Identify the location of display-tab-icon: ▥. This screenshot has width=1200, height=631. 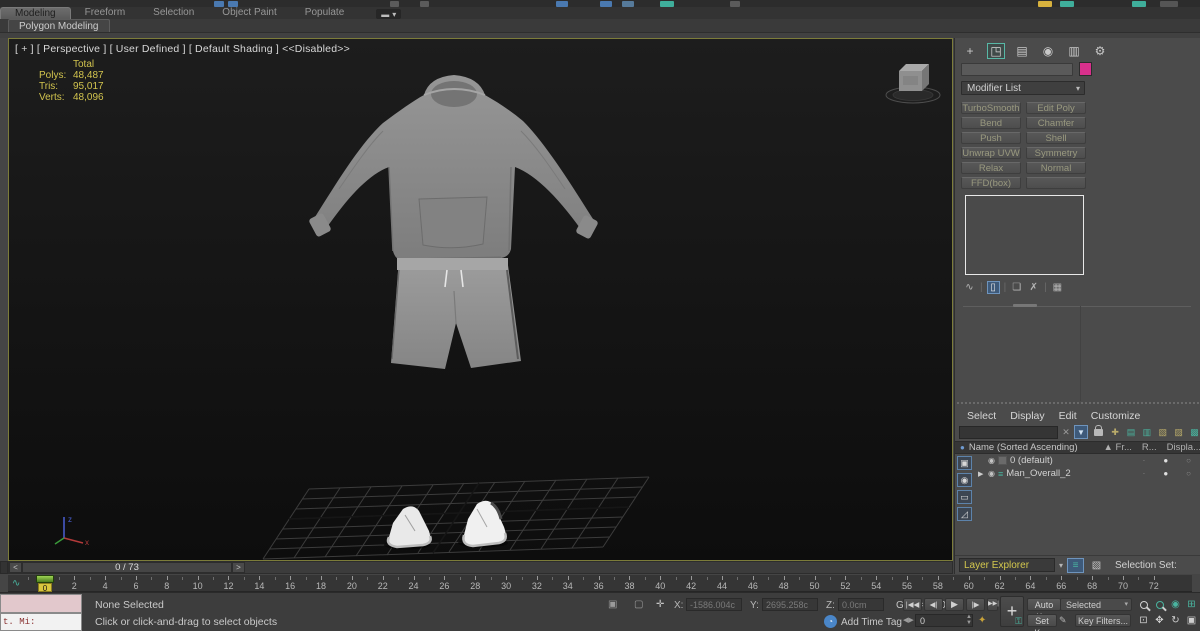
(1074, 51).